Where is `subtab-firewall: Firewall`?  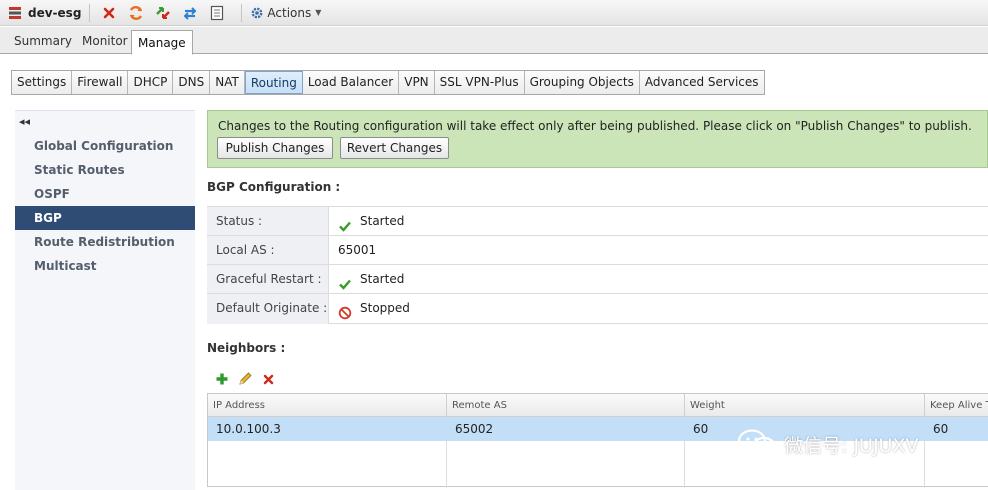
subtab-firewall: Firewall is located at coordinates (100, 82).